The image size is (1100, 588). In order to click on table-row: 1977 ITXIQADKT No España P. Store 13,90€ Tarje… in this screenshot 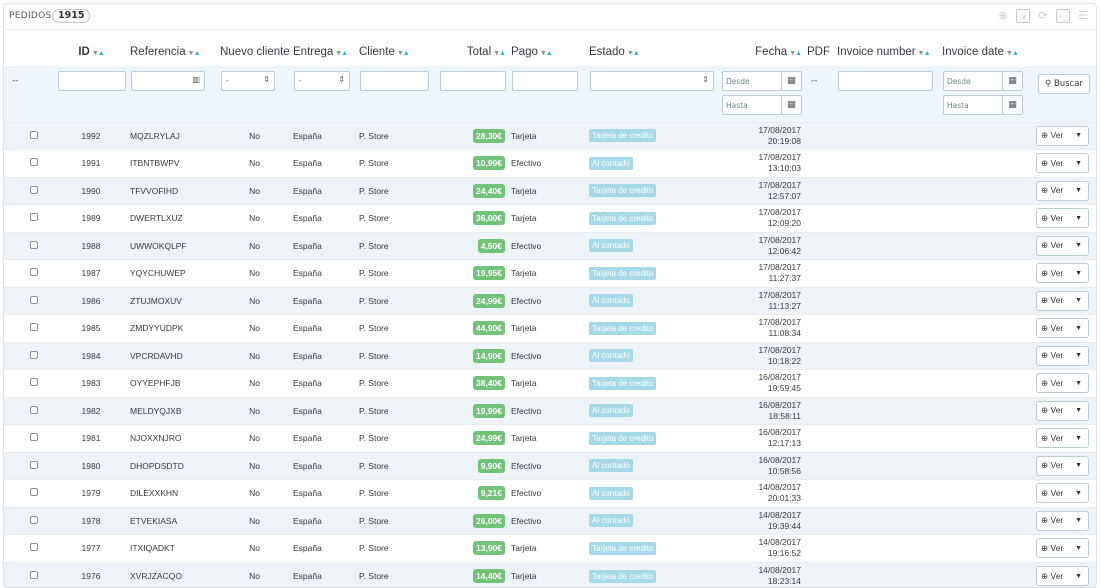, I will do `click(550, 548)`.